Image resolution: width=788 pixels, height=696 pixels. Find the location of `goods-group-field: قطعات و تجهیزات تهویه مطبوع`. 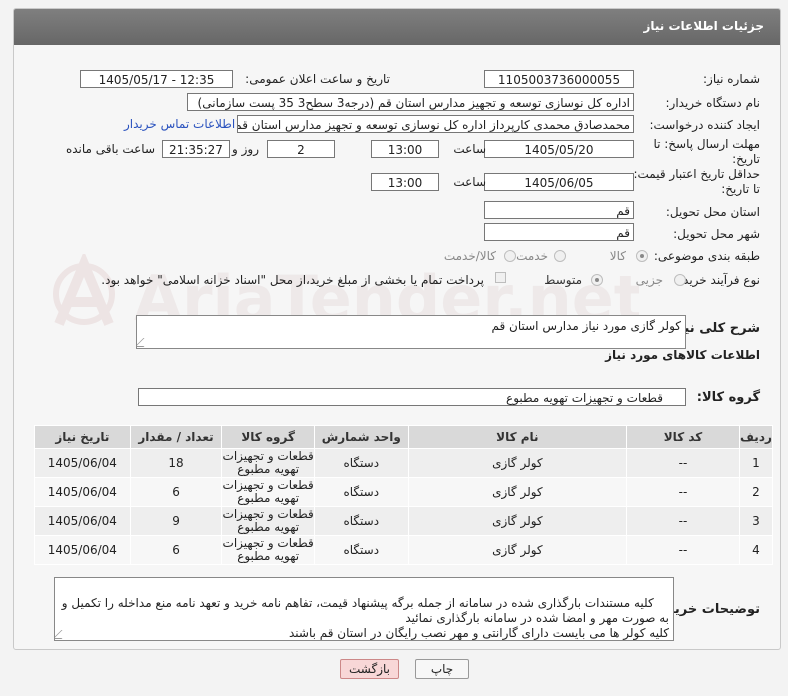

goods-group-field: قطعات و تجهیزات تهویه مطبوع is located at coordinates (412, 397).